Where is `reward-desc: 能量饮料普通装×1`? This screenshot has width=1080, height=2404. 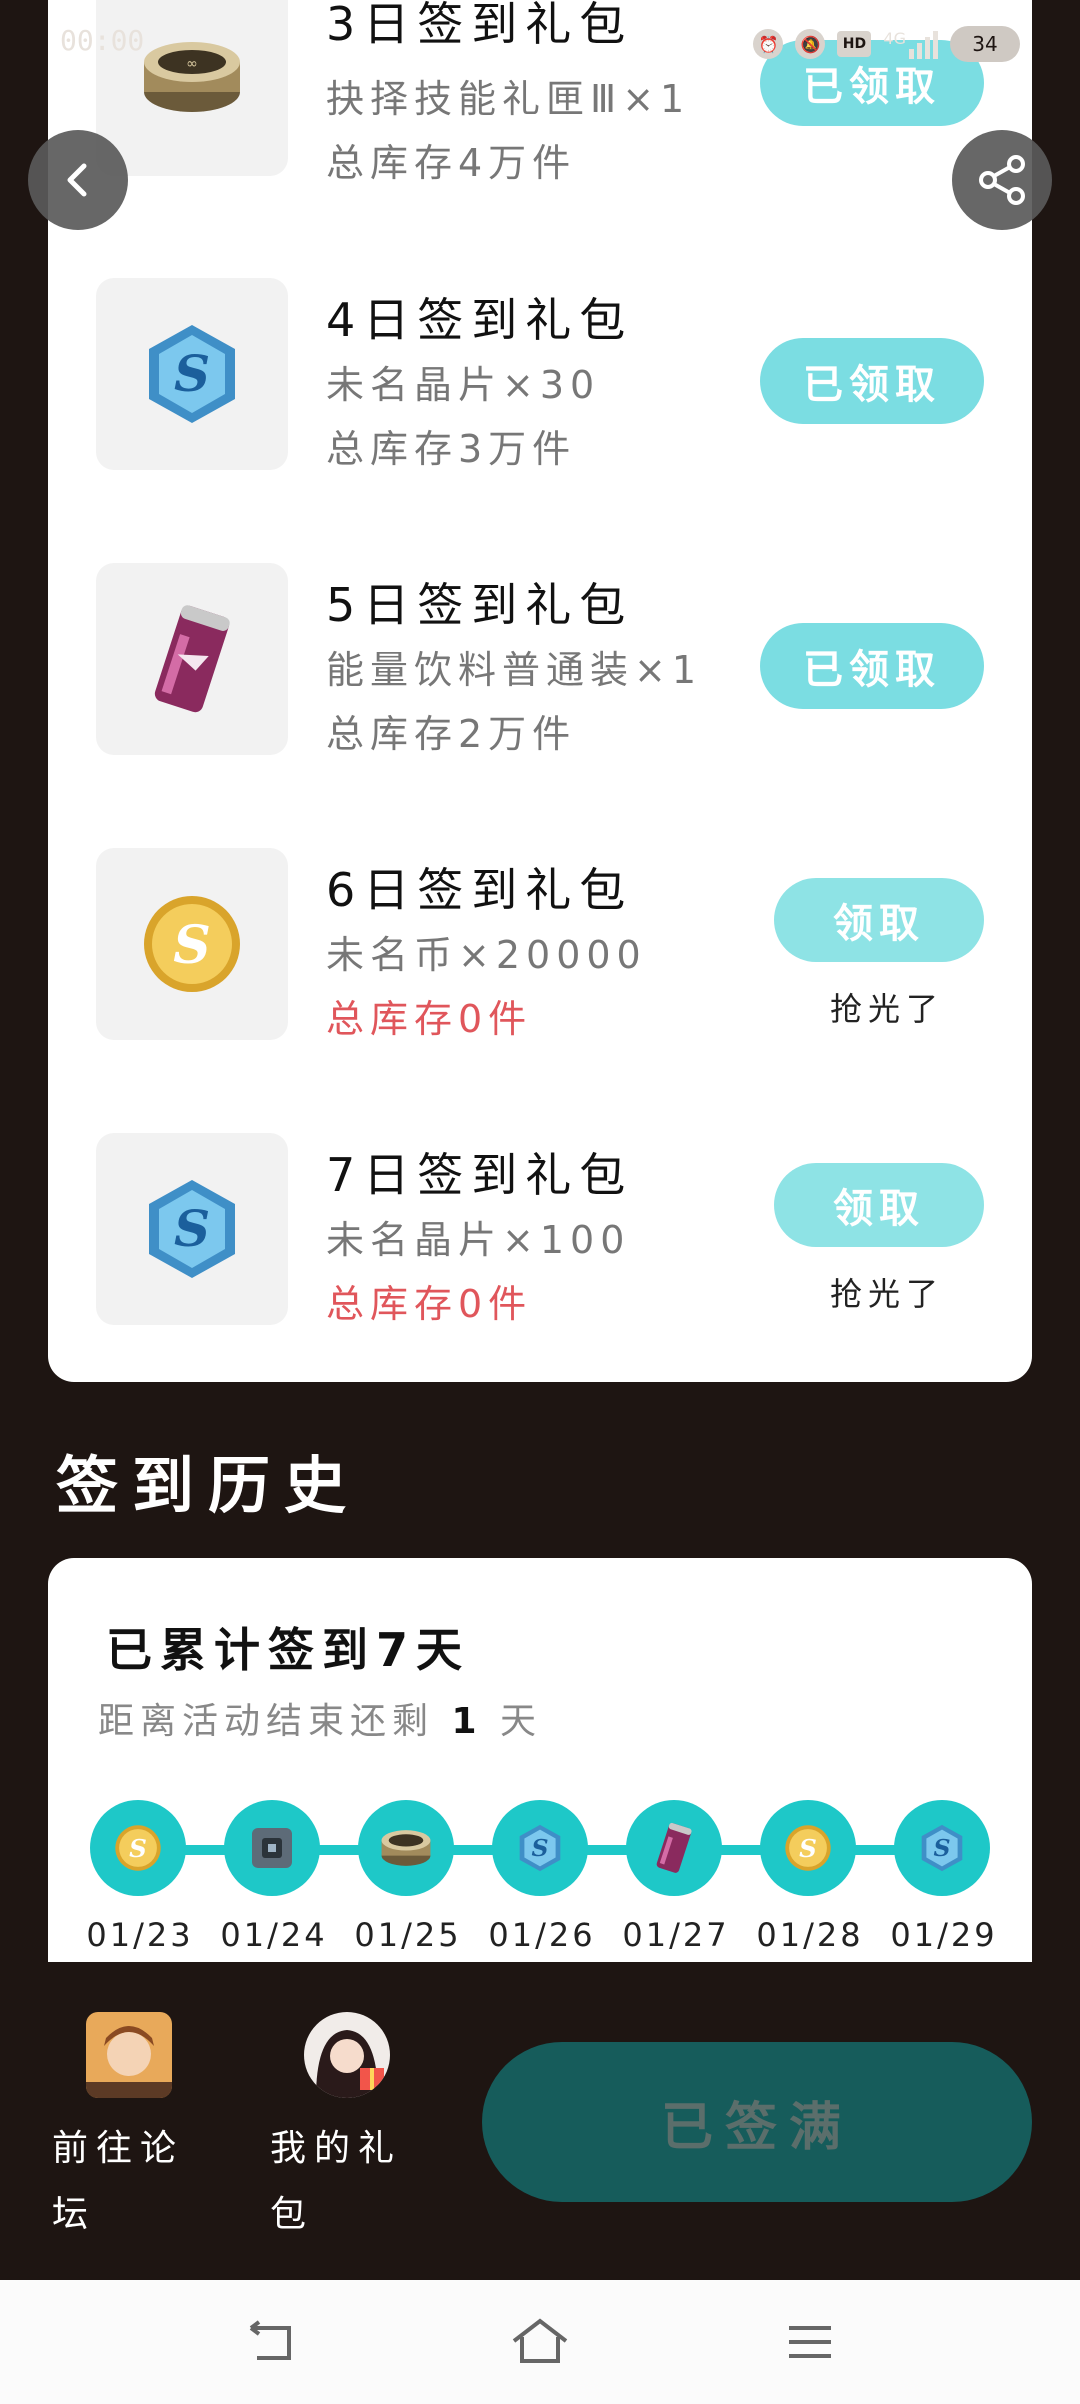
reward-desc: 能量饮料普通装×1 is located at coordinates (514, 670).